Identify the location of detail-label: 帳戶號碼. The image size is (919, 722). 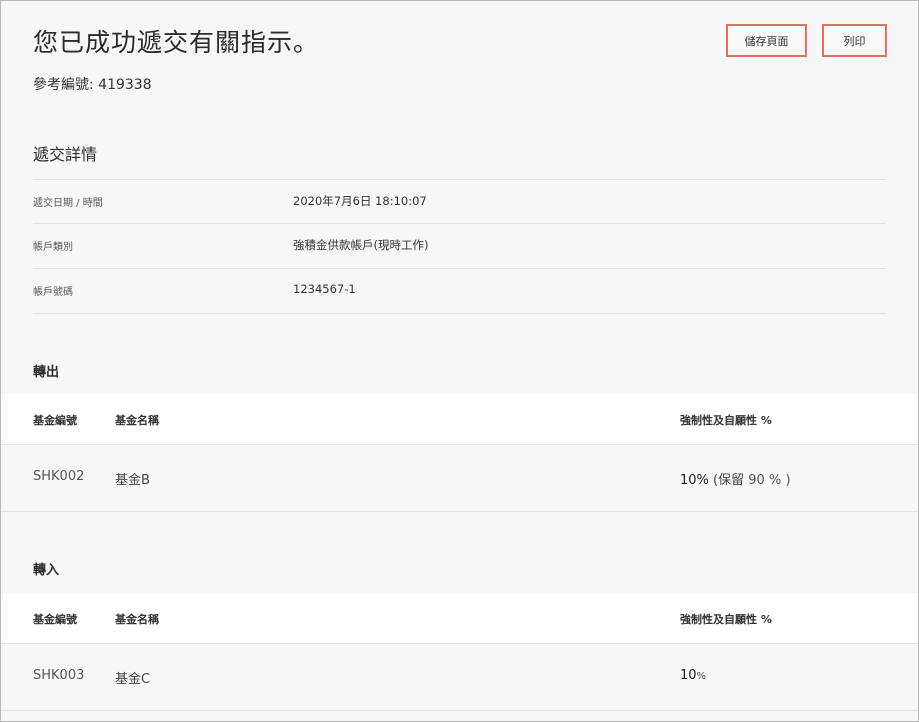
(53, 292).